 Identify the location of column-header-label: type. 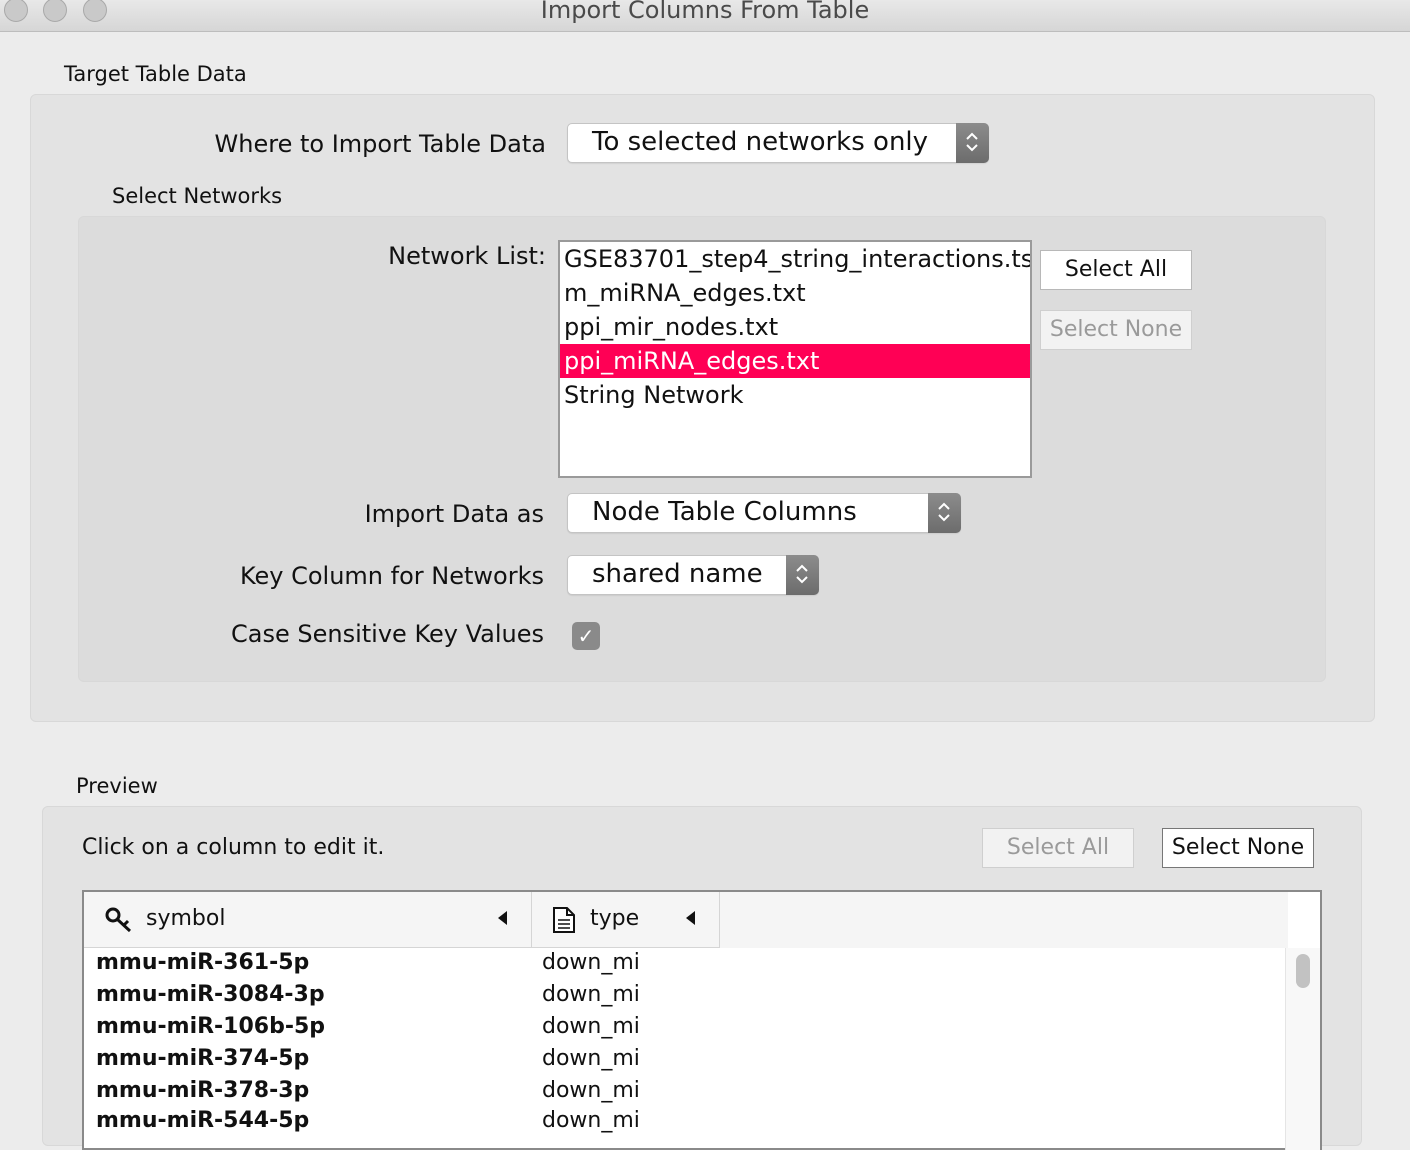
(615, 918).